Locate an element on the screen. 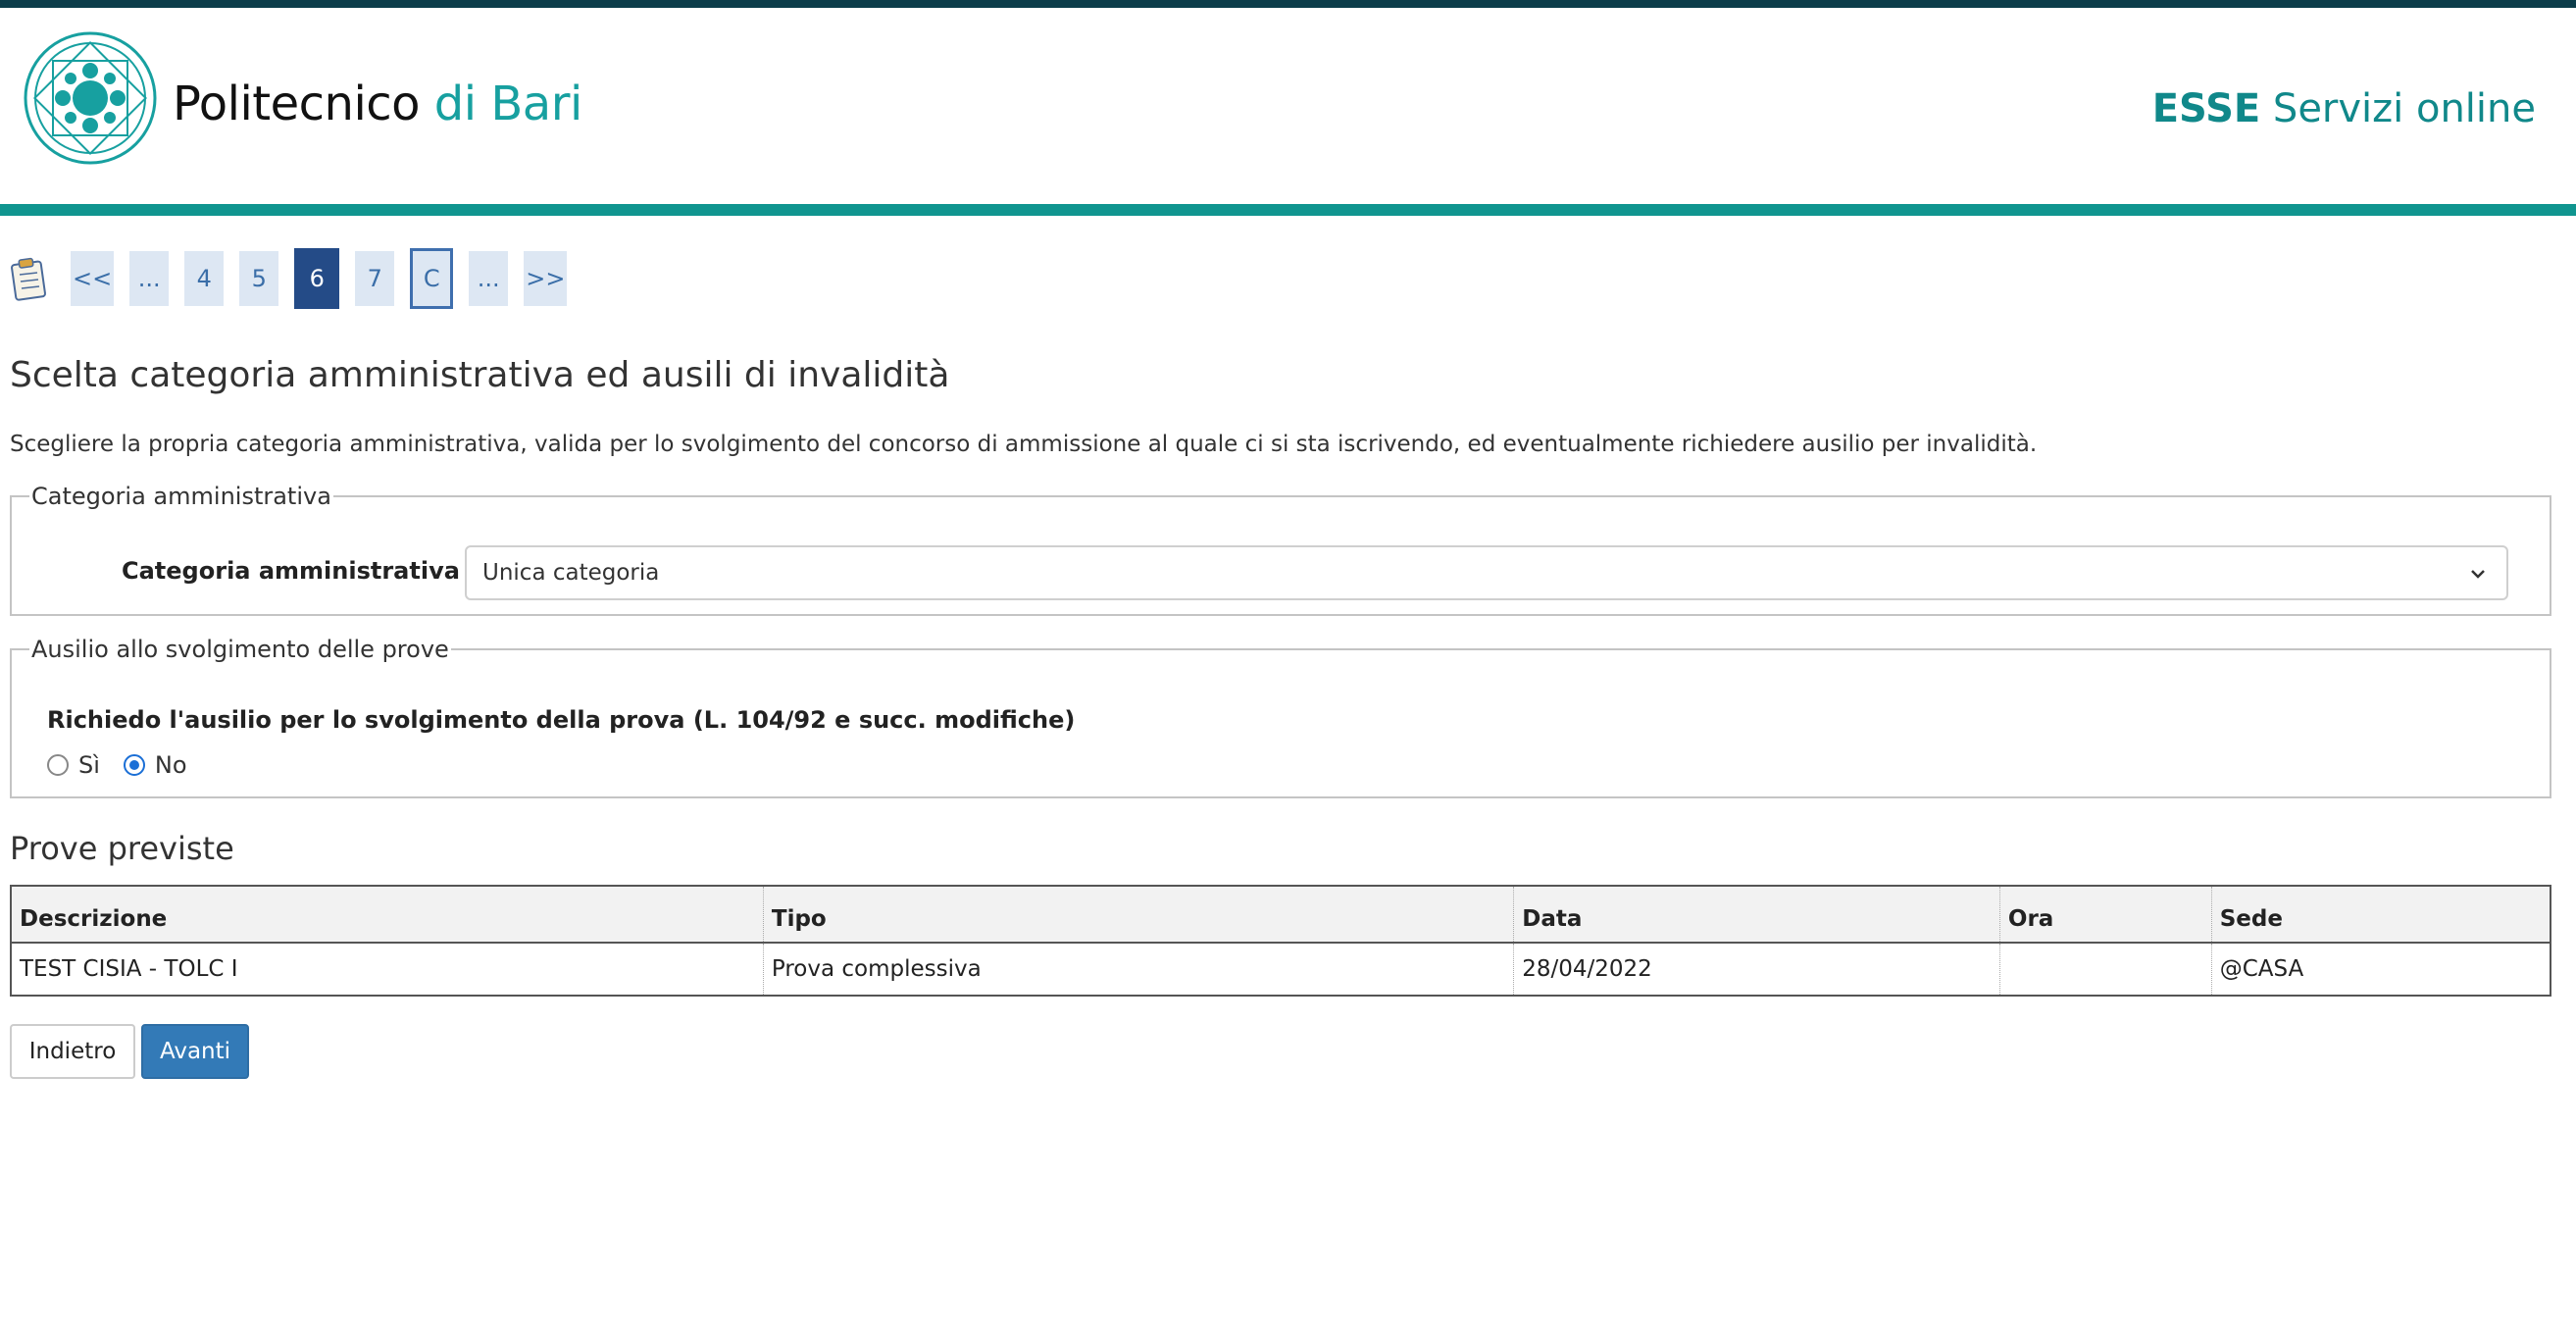 The height and width of the screenshot is (1332, 2576). cell-descrizione: TEST CISIA - TOLC I is located at coordinates (388, 969).